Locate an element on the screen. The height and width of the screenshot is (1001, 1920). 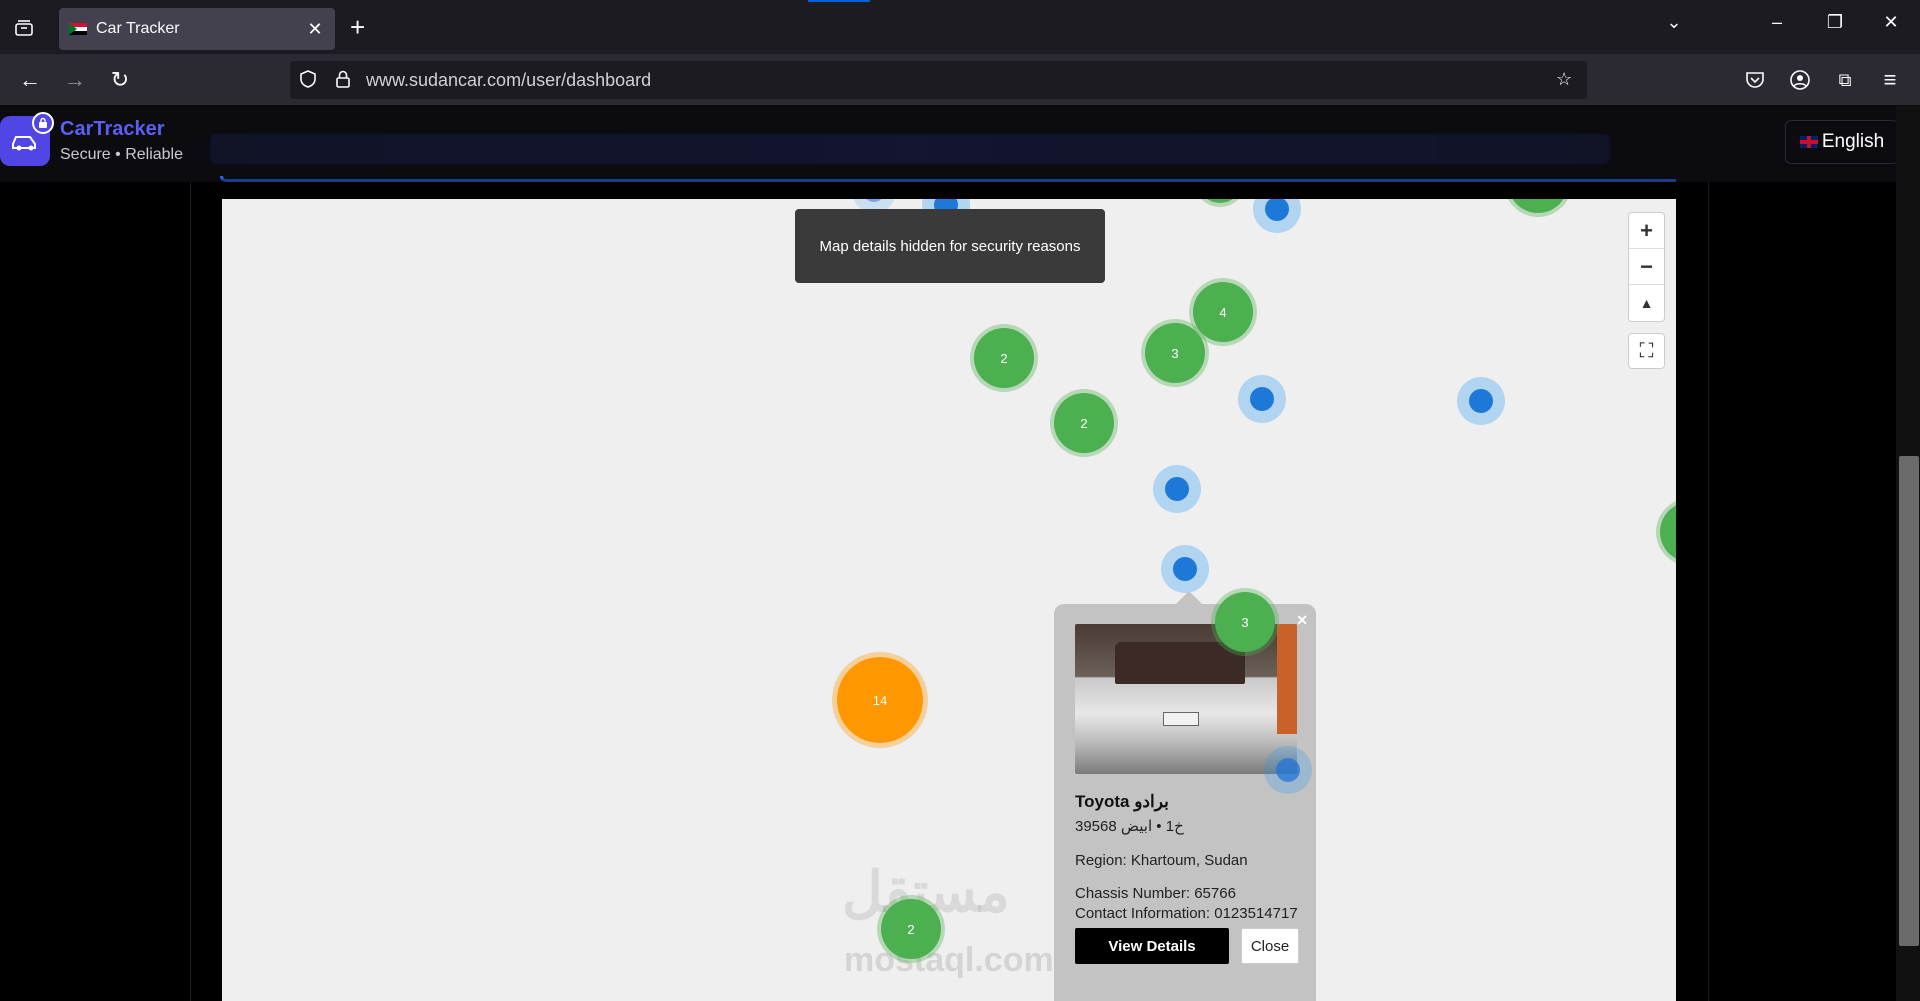
popup-close-icon: ✕ is located at coordinates (1302, 620).